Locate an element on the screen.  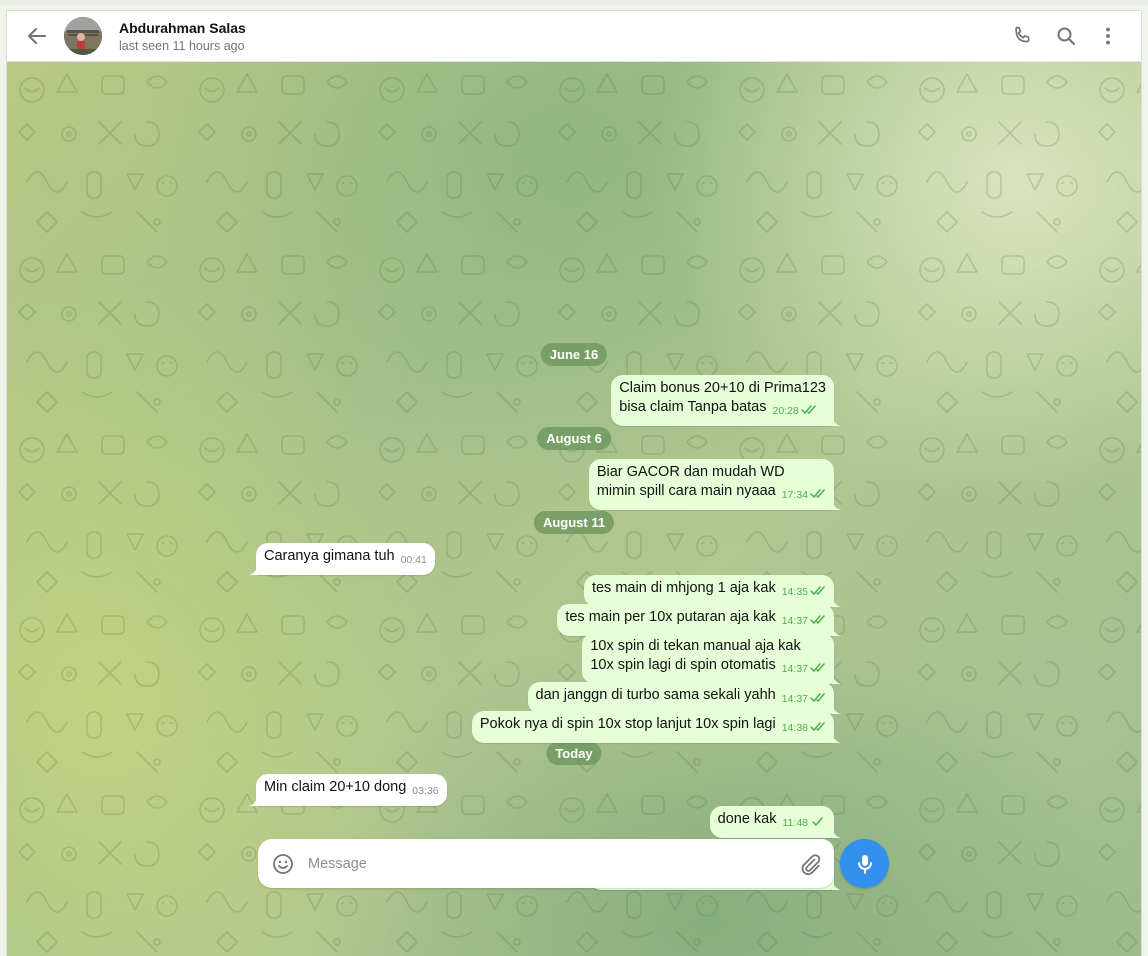
message-meta: 20:28 is located at coordinates (795, 411).